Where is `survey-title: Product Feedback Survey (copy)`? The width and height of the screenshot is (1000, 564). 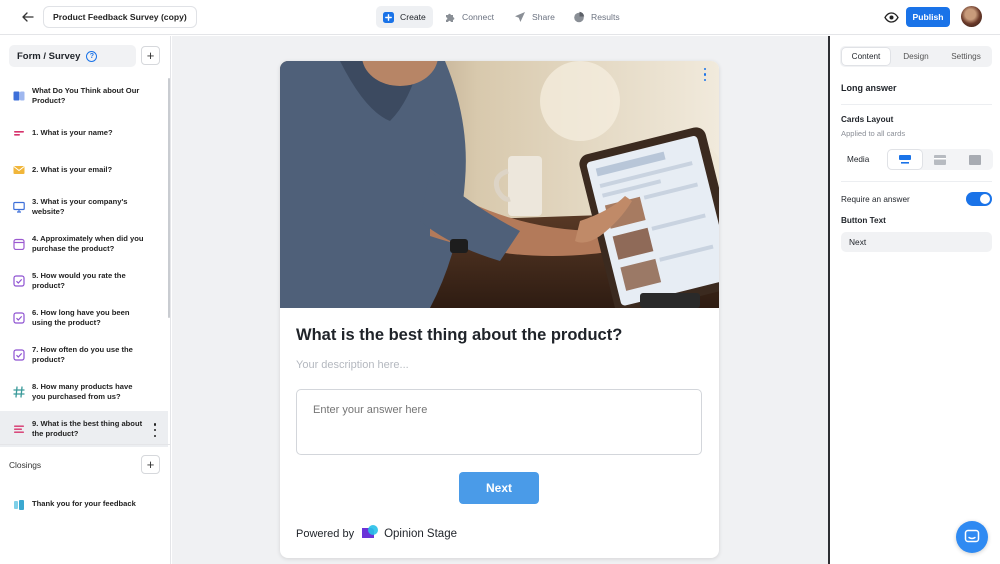
survey-title: Product Feedback Survey (copy) is located at coordinates (120, 17).